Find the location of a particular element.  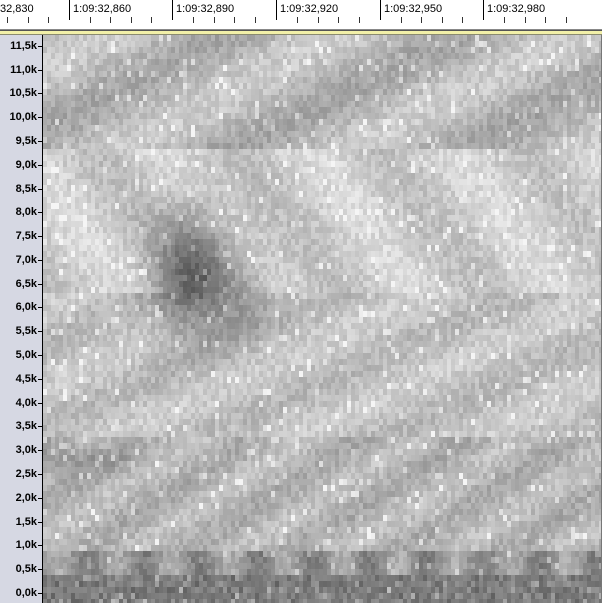

time-label: 32,830 is located at coordinates (17, 9).